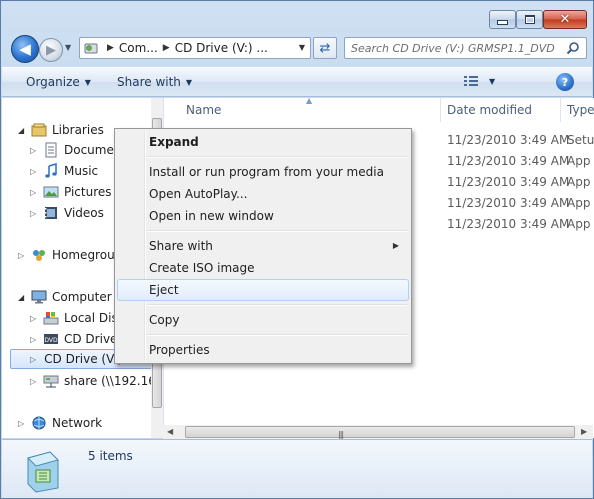  Describe the element at coordinates (113, 381) in the screenshot. I see `tree-label: share (\\192.168.0.` at that location.